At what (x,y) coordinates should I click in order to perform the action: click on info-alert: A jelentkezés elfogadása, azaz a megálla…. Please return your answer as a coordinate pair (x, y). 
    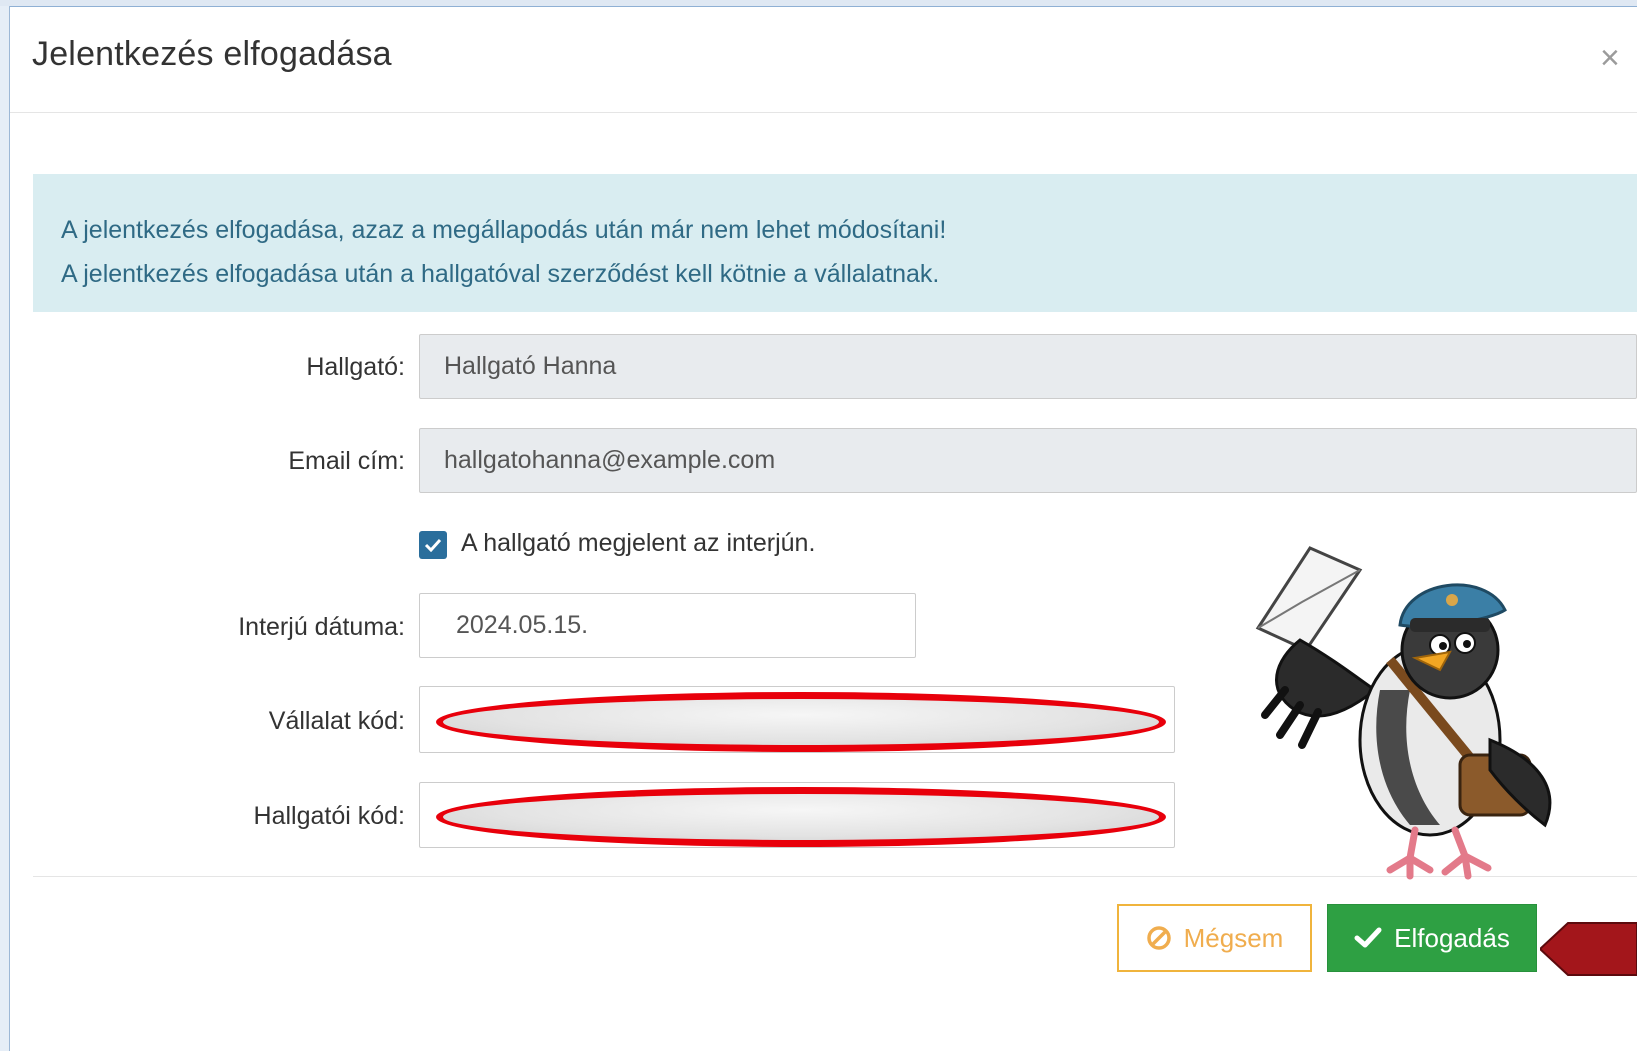
    Looking at the image, I should click on (835, 243).